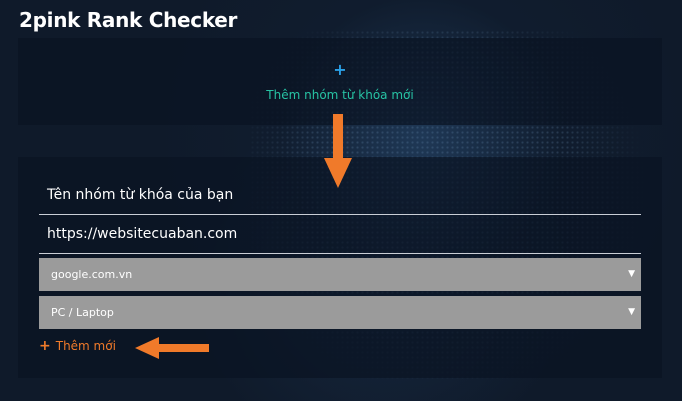 The image size is (682, 401). I want to click on down-arrow-annotation-icon, so click(338, 151).